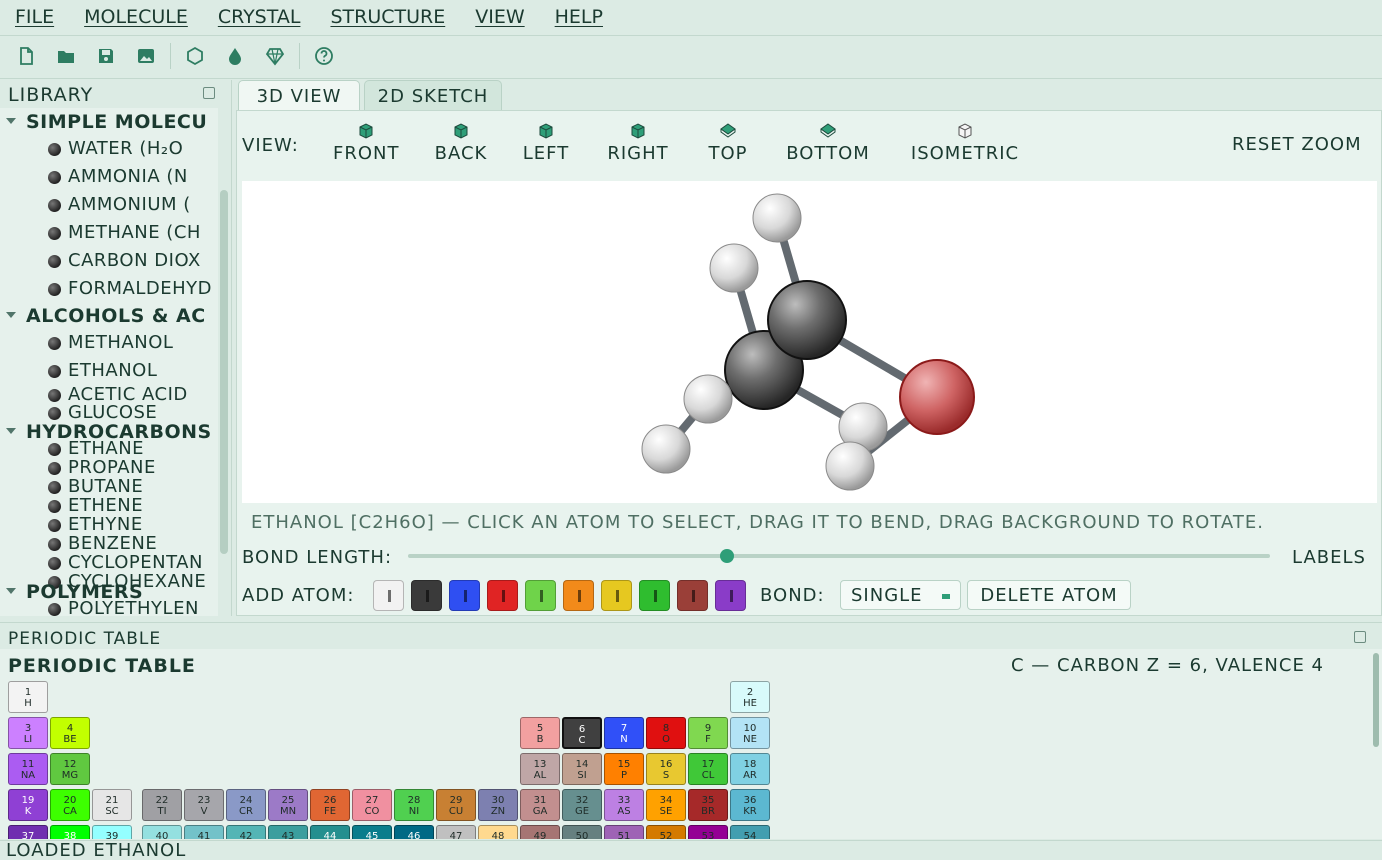  What do you see at coordinates (259, 17) in the screenshot?
I see `menu-crystal: Crystal` at bounding box center [259, 17].